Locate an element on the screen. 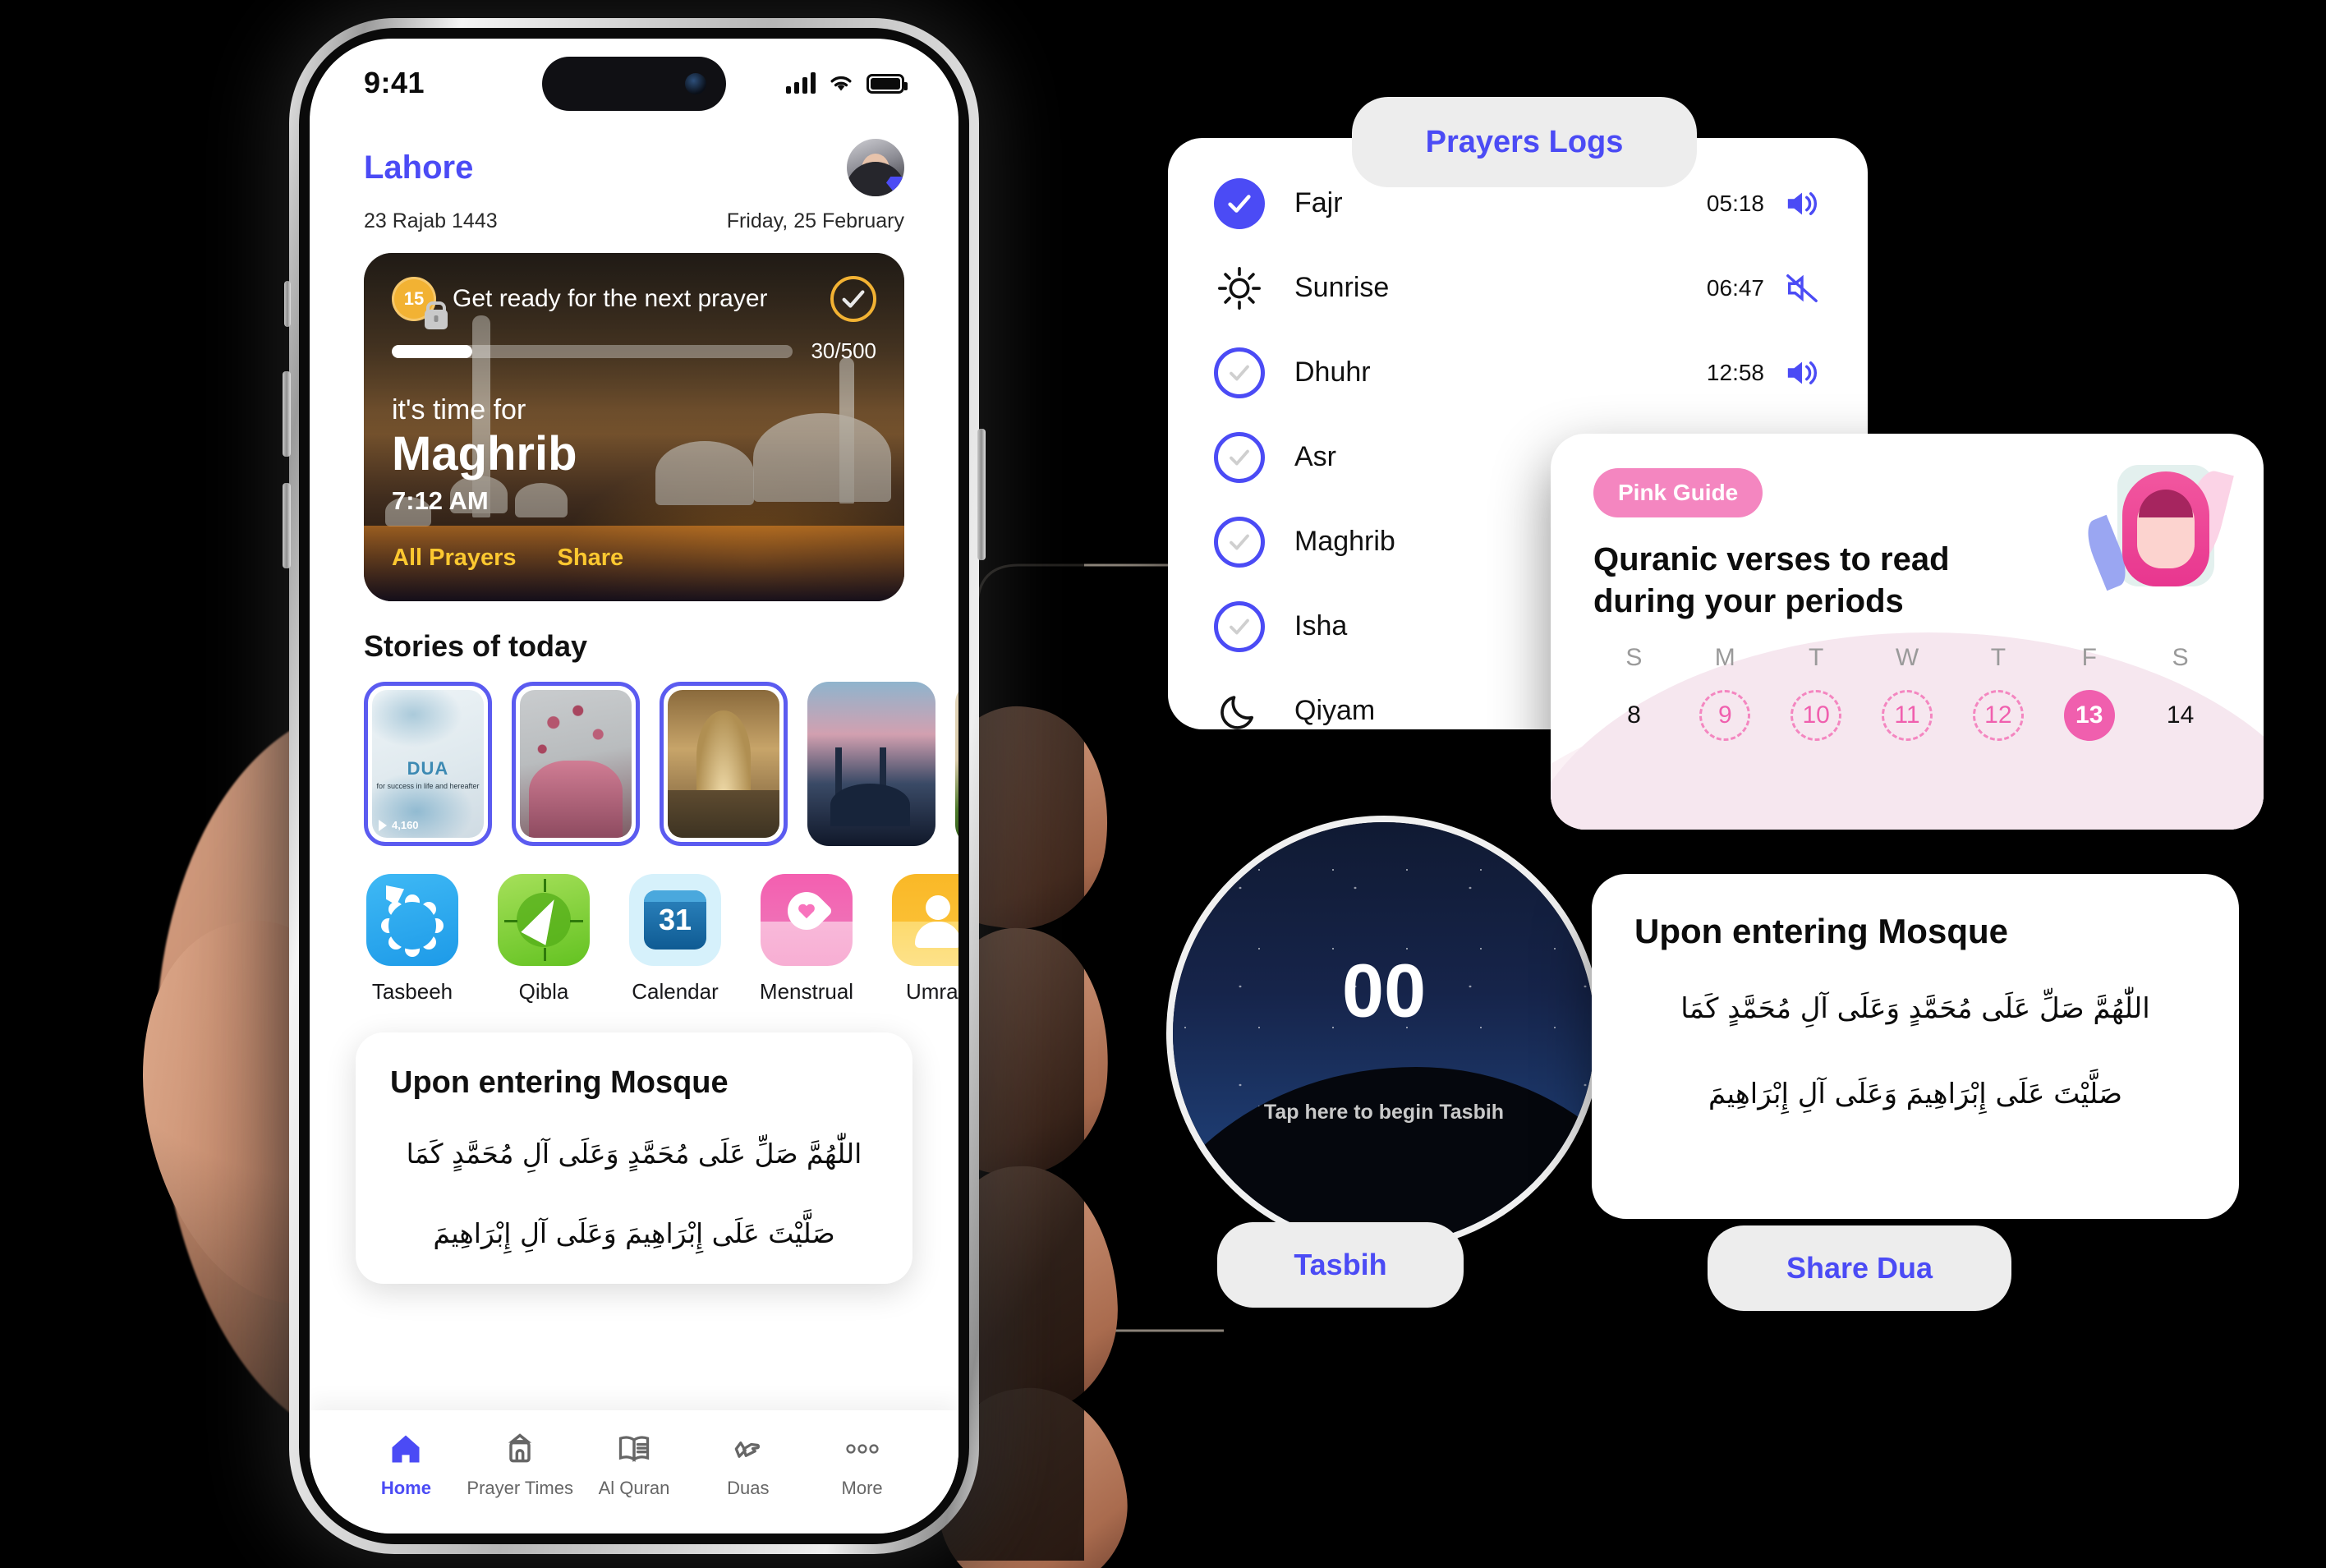 The height and width of the screenshot is (1568, 2326). streak-count: 15 is located at coordinates (414, 298).